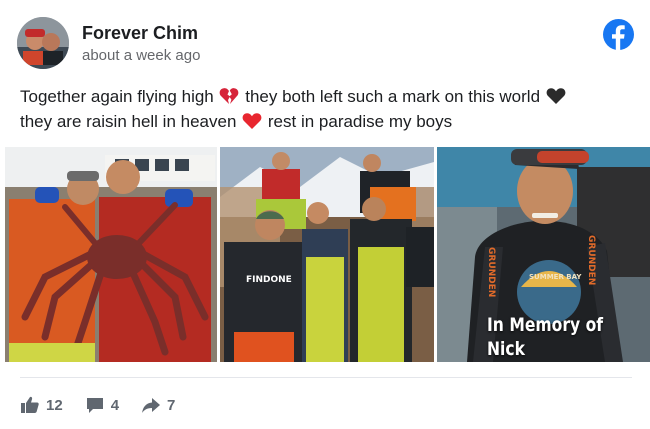  What do you see at coordinates (43, 43) in the screenshot?
I see `author-avatar` at bounding box center [43, 43].